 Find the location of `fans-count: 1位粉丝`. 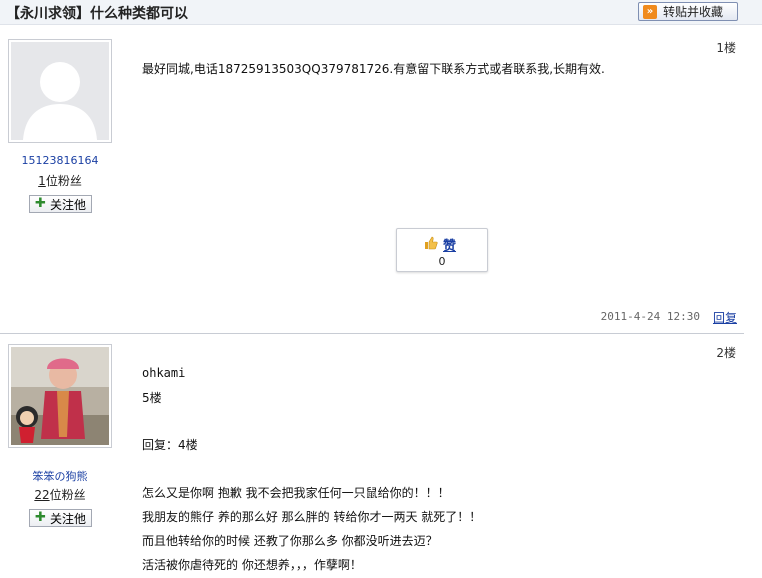

fans-count: 1位粉丝 is located at coordinates (60, 180).